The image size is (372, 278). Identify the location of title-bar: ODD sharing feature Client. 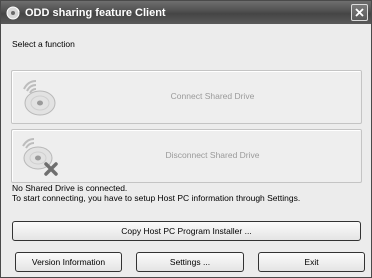
(186, 12).